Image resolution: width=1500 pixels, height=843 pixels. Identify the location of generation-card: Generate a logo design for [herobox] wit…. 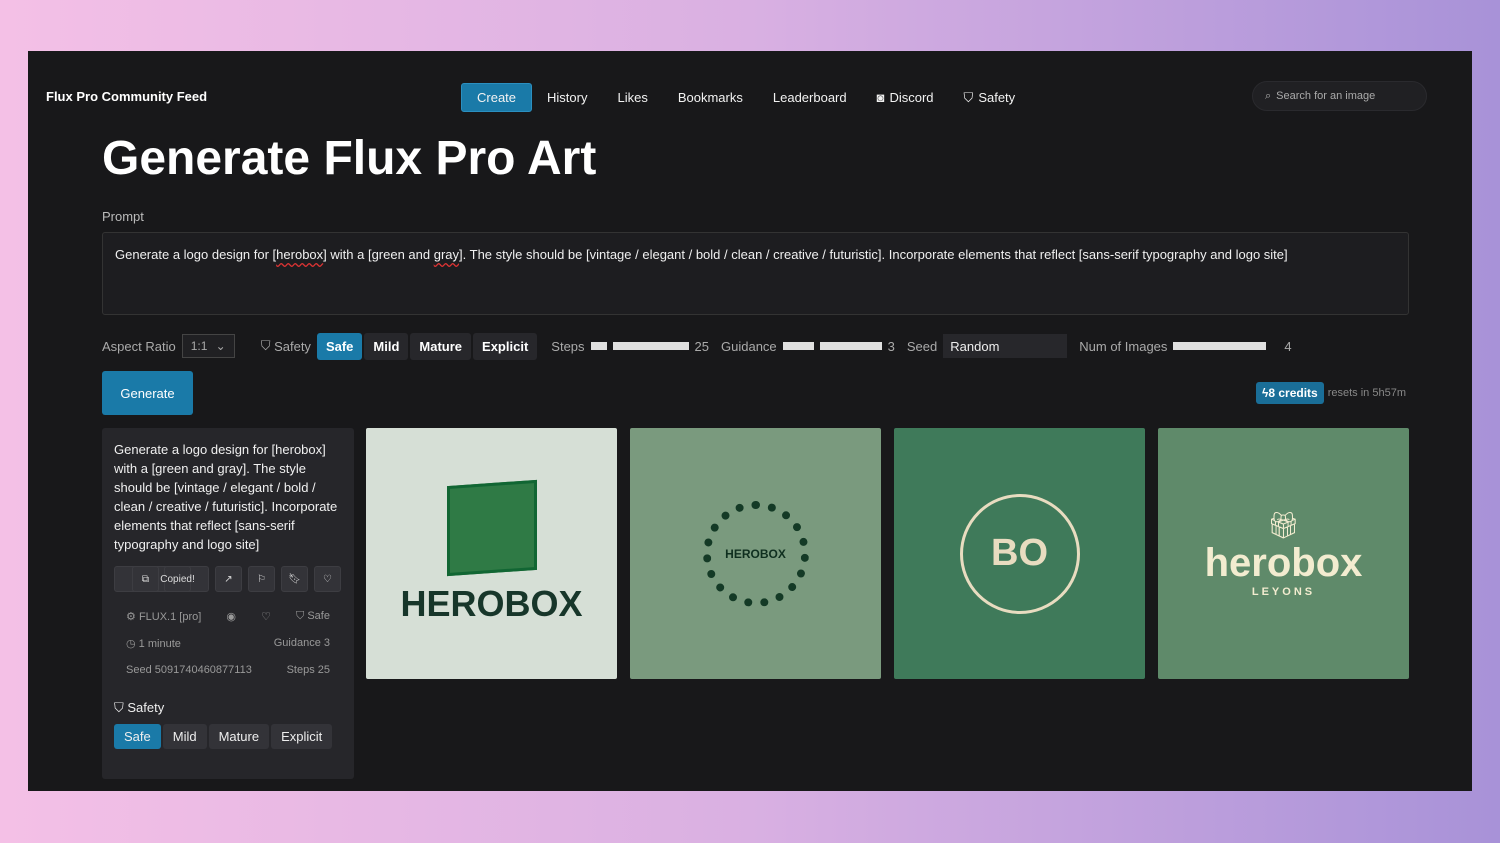
(228, 603).